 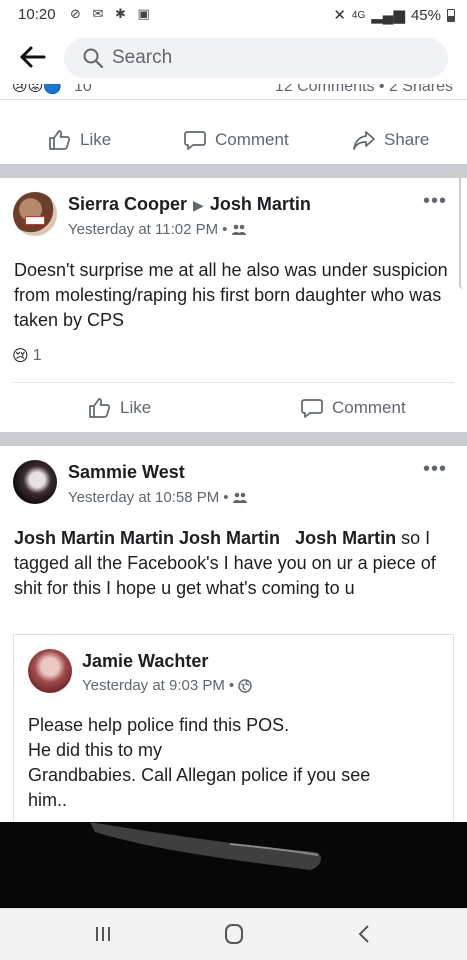 What do you see at coordinates (425, 15) in the screenshot?
I see `battery-label: 45%` at bounding box center [425, 15].